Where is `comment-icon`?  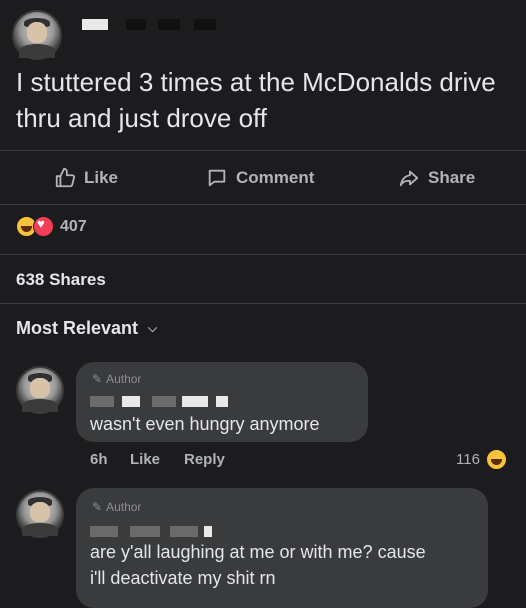
comment-icon is located at coordinates (217, 178).